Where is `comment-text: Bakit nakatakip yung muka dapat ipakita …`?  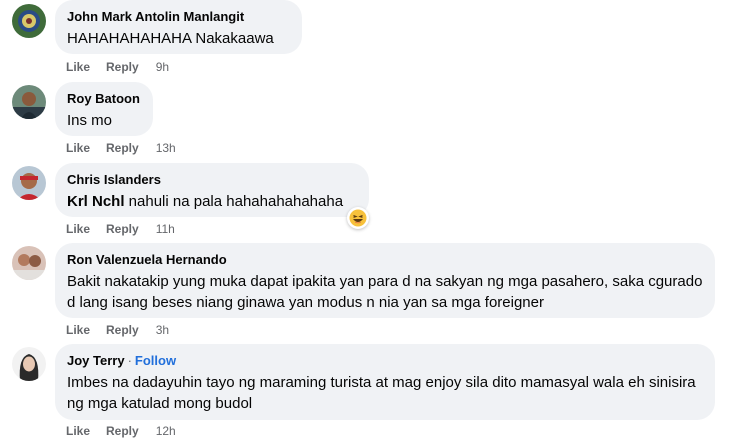 comment-text: Bakit nakatakip yung muka dapat ipakita … is located at coordinates (385, 292).